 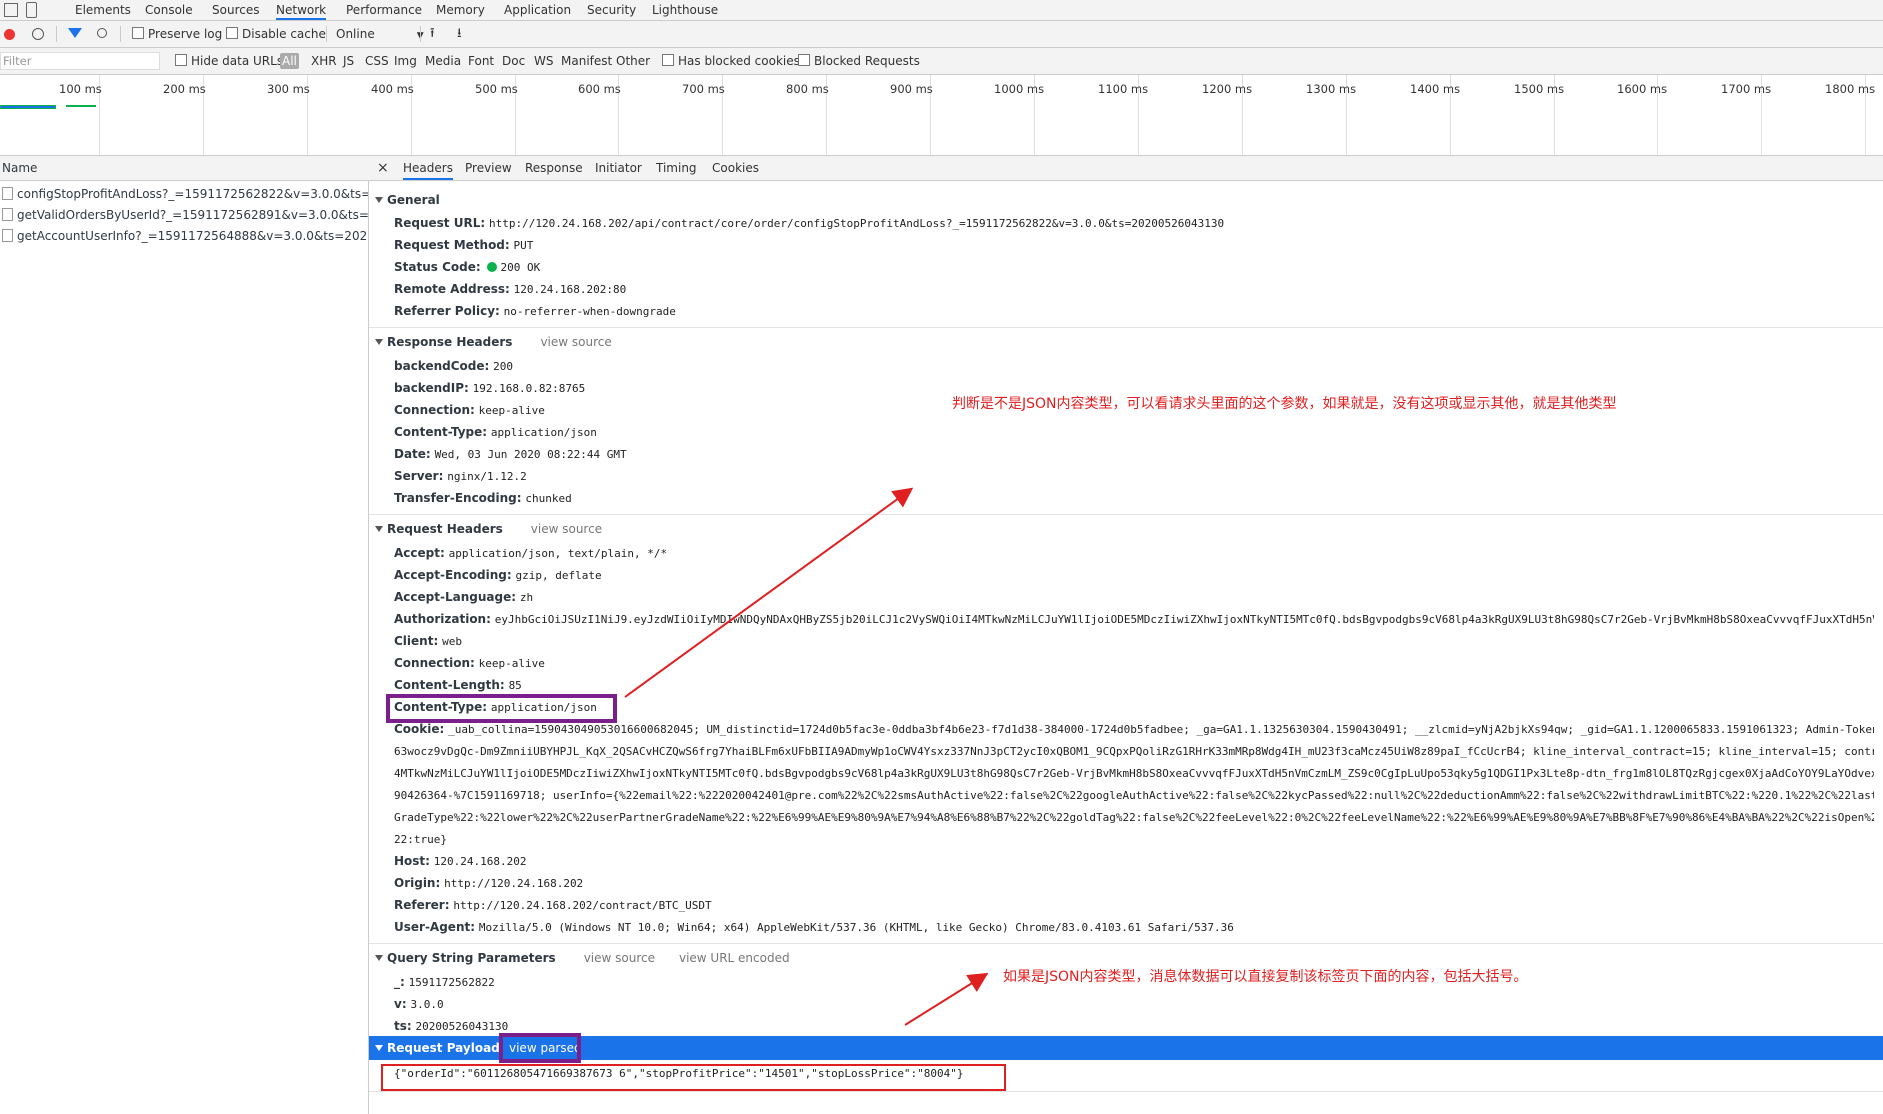 I want to click on response-headers-section-header: Response Headers view source, so click(x=493, y=342).